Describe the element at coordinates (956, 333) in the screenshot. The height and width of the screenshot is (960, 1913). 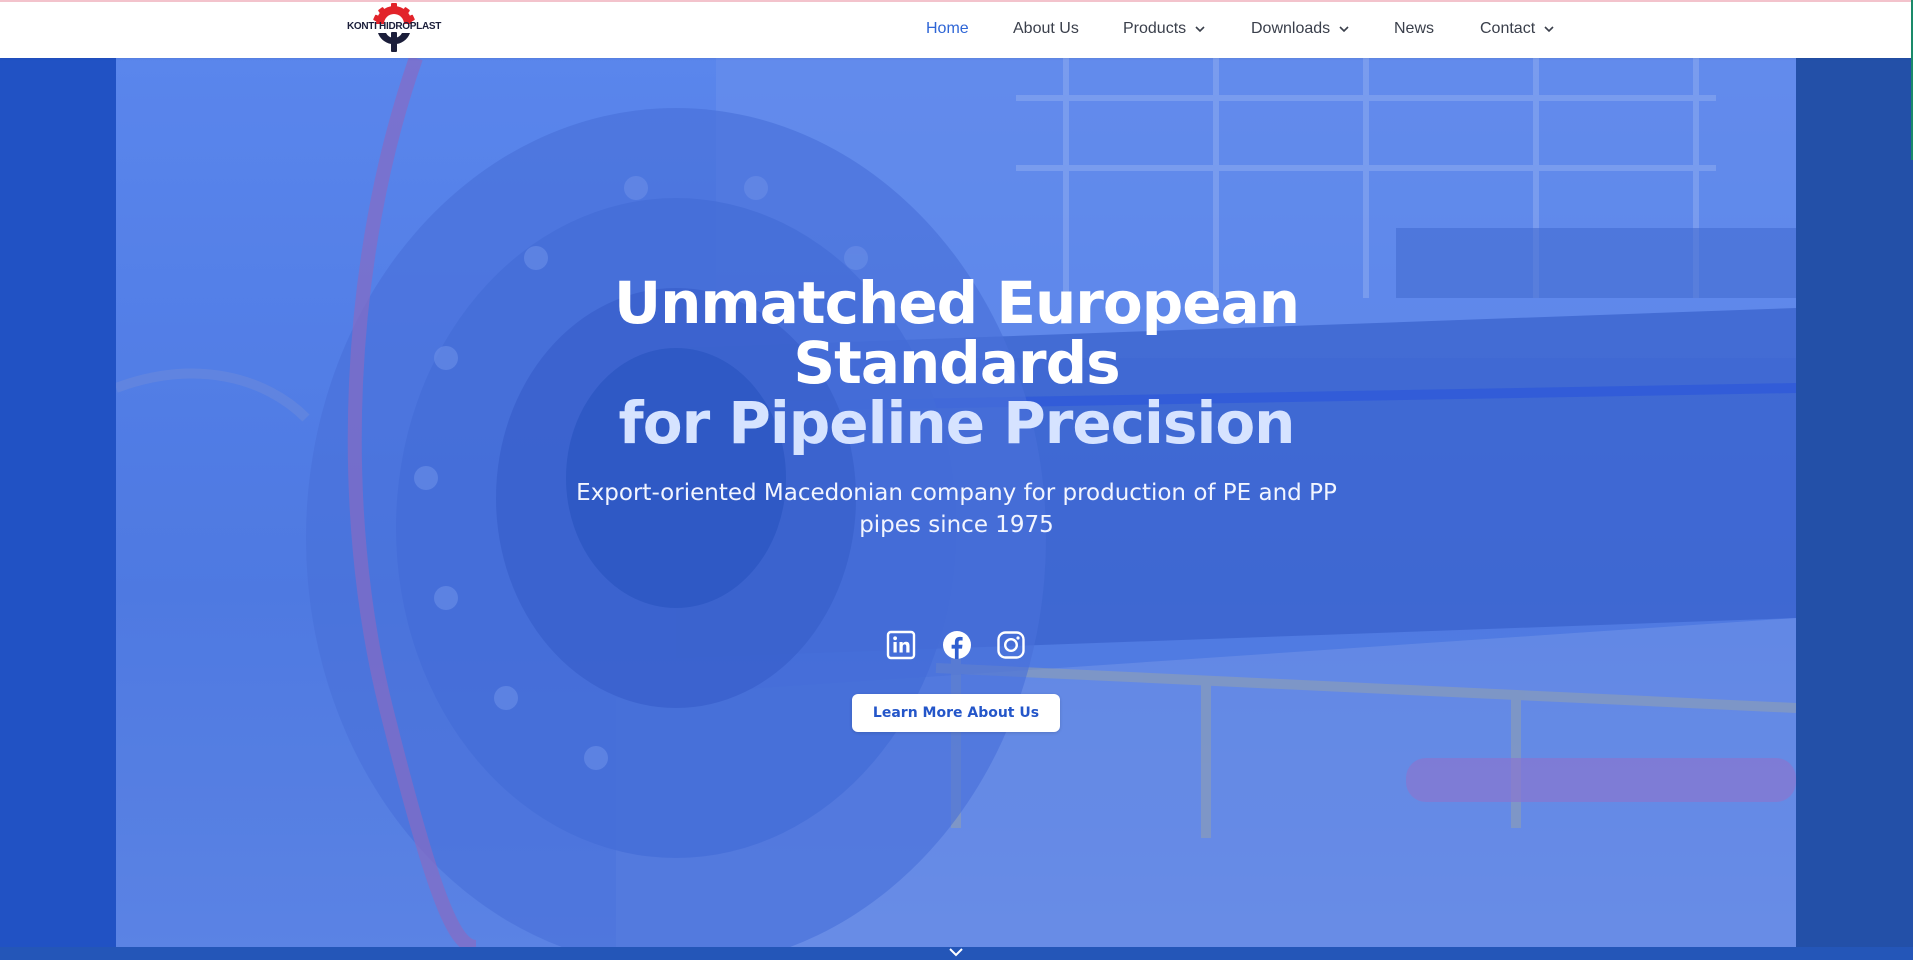
I see `hero-title-line1: Unmatched European Standards` at that location.